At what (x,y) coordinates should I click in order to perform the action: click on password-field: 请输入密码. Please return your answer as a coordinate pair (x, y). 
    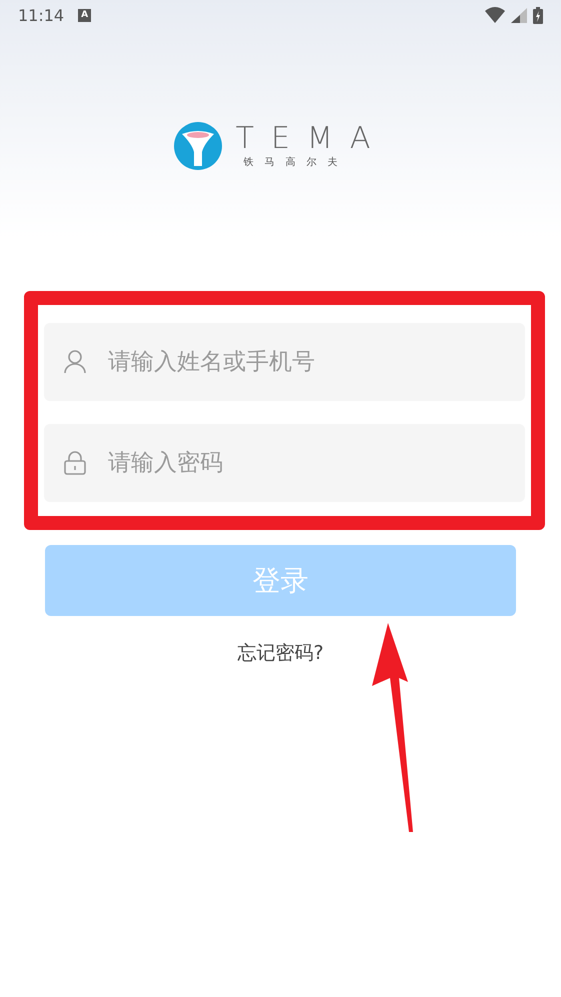
    Looking at the image, I should click on (305, 463).